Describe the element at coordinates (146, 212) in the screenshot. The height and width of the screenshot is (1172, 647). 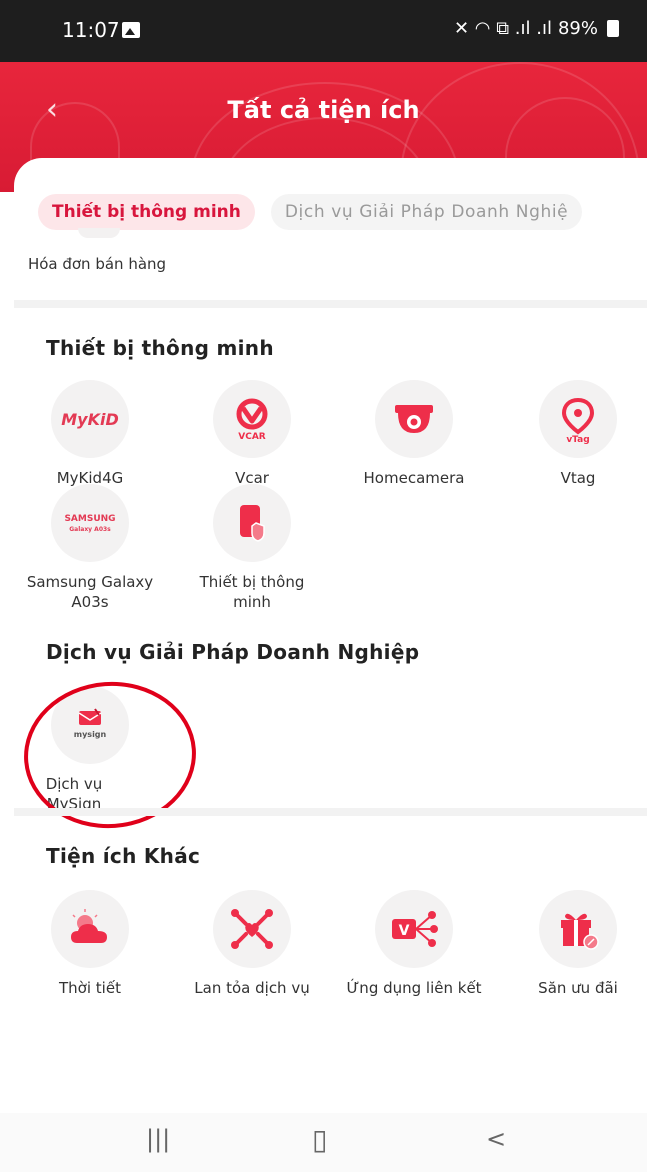
I see `tab-smart-devices: Thiết bị thông minh` at that location.